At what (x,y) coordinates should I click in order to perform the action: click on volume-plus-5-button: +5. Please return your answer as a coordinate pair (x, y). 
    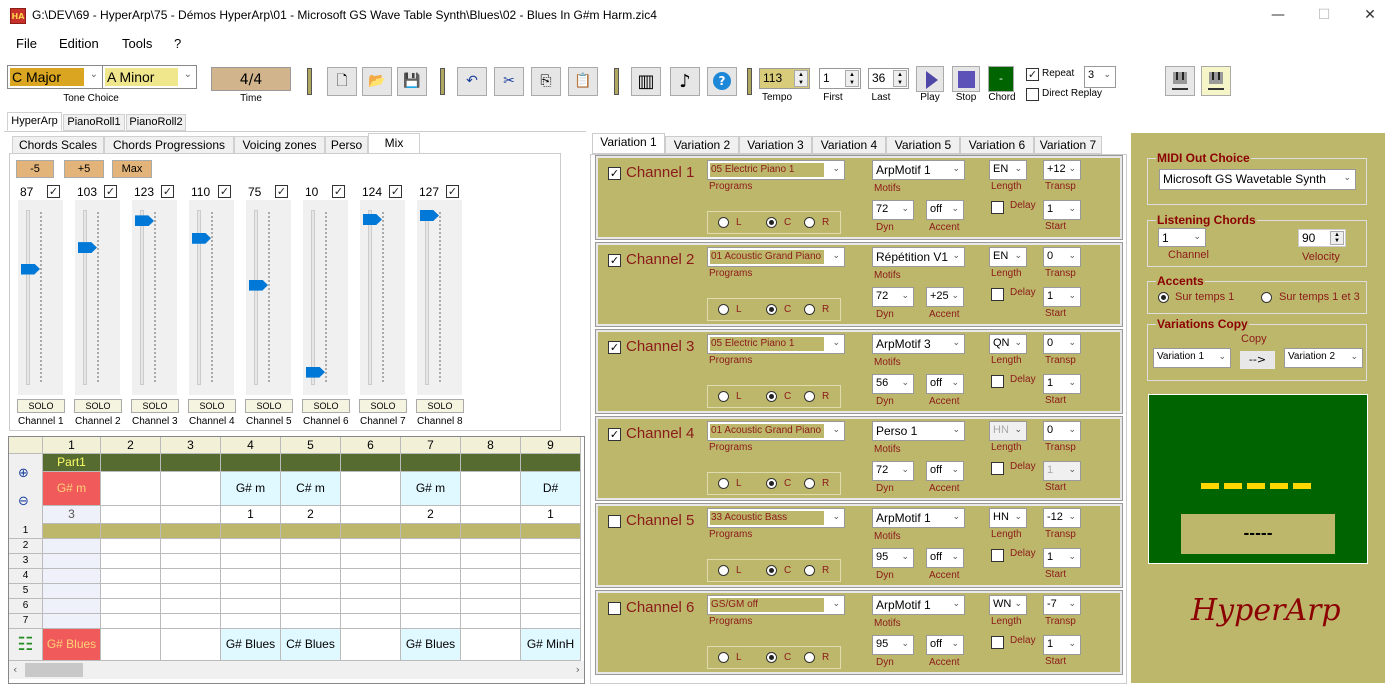
    Looking at the image, I should click on (84, 169).